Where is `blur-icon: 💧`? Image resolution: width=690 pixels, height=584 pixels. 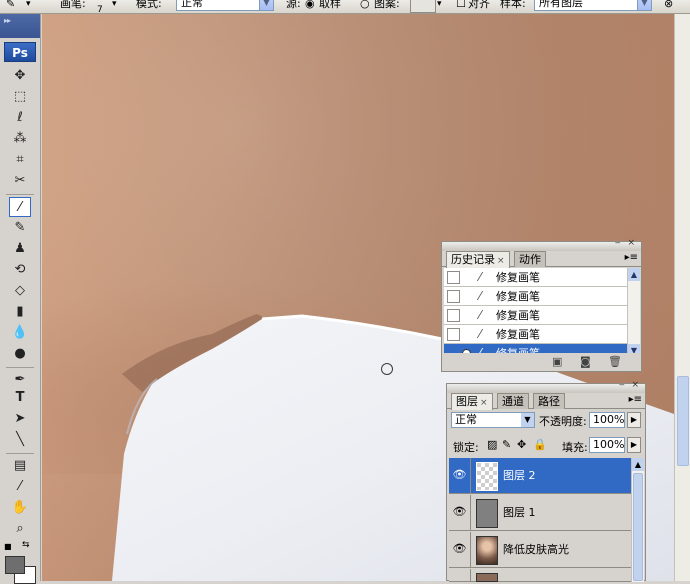
blur-icon: 💧 is located at coordinates (20, 333).